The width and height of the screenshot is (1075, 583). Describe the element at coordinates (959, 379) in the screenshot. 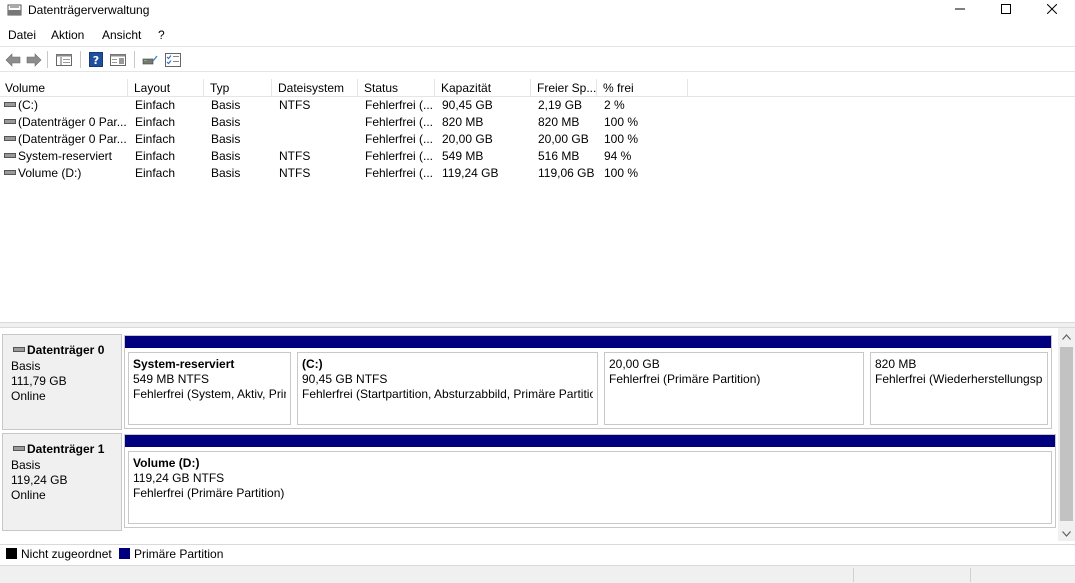

I see `partition-status: Fehlerfrei (Wiederherstellungspartition)` at that location.